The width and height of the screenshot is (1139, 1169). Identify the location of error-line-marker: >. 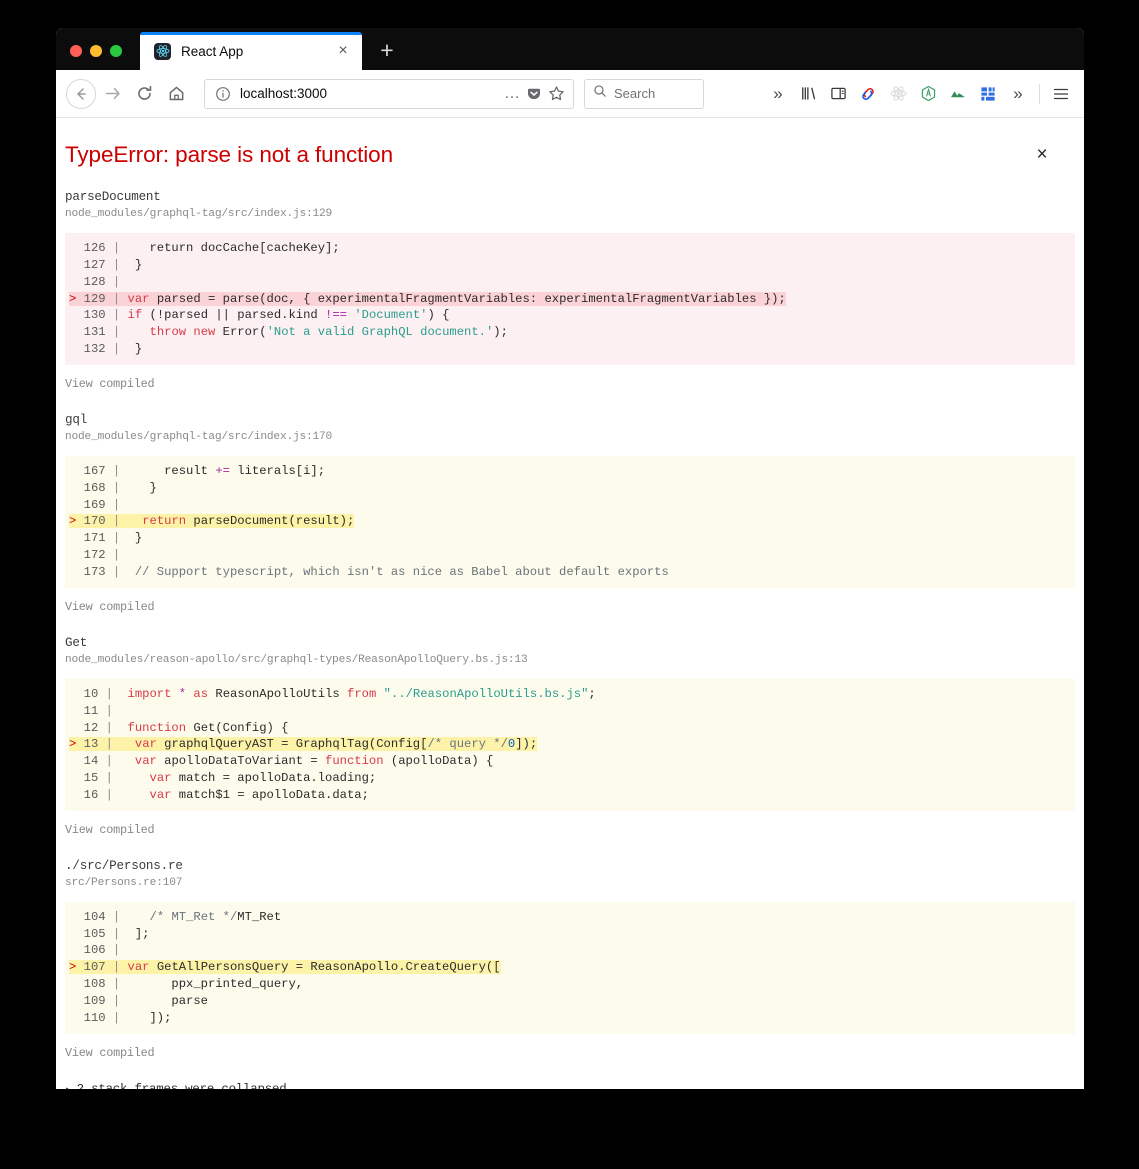
(76, 967).